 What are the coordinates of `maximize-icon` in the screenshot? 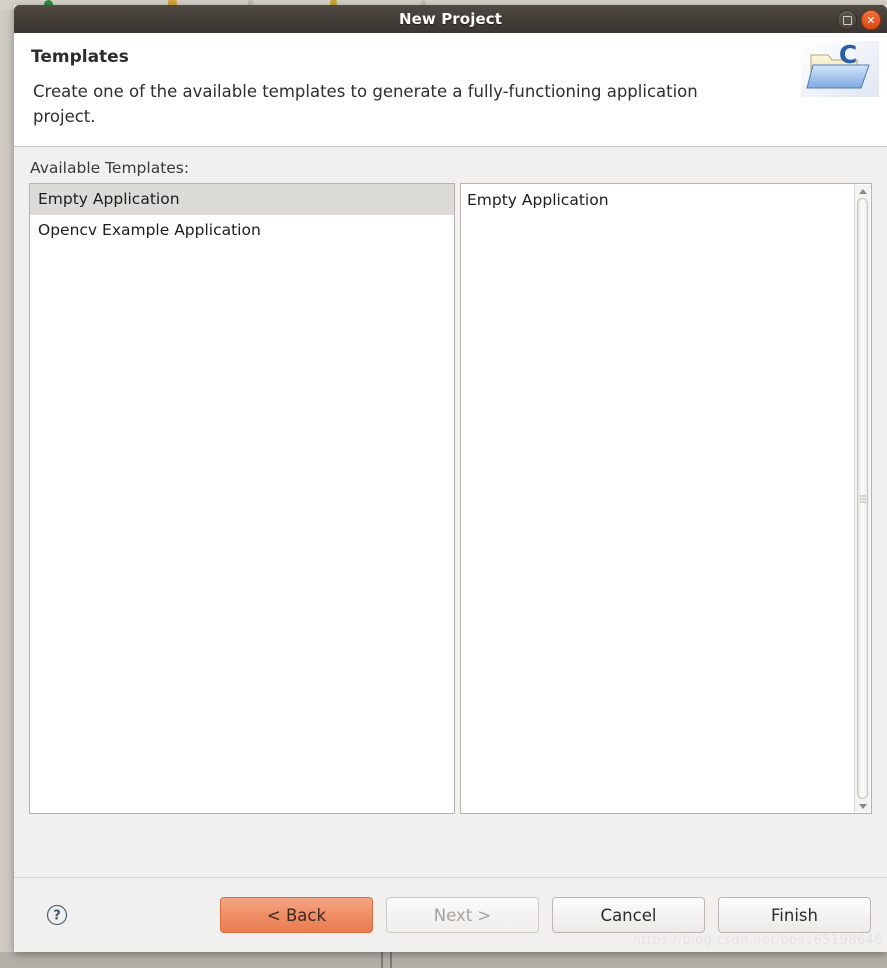 It's located at (847, 20).